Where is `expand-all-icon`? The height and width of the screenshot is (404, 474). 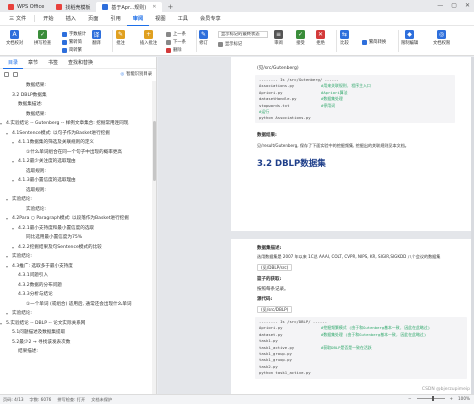 expand-all-icon is located at coordinates (6, 74).